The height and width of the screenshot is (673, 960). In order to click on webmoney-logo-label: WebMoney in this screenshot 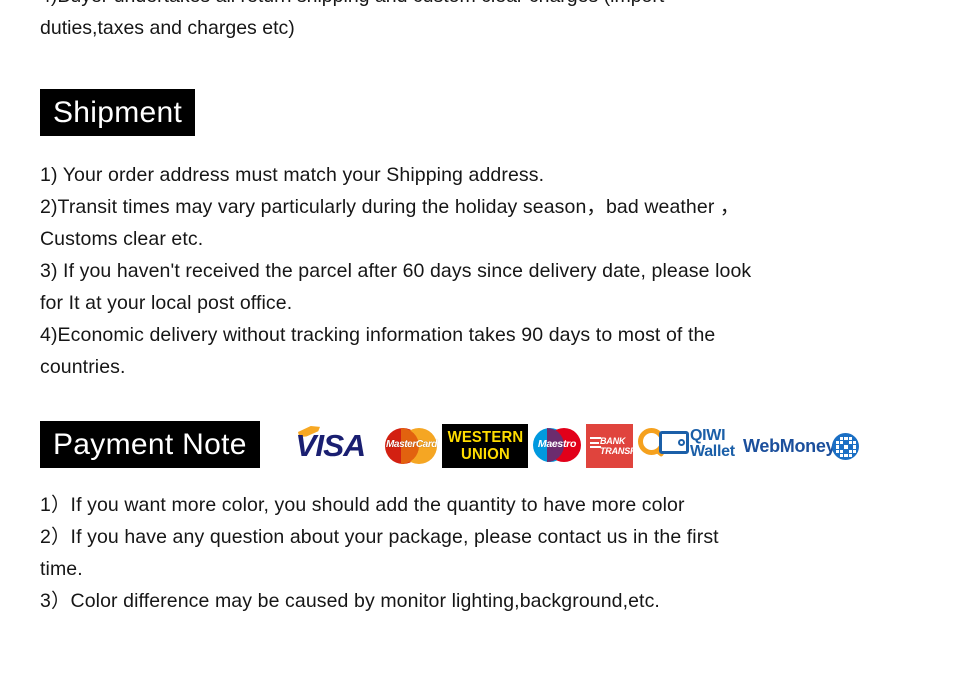, I will do `click(789, 446)`.